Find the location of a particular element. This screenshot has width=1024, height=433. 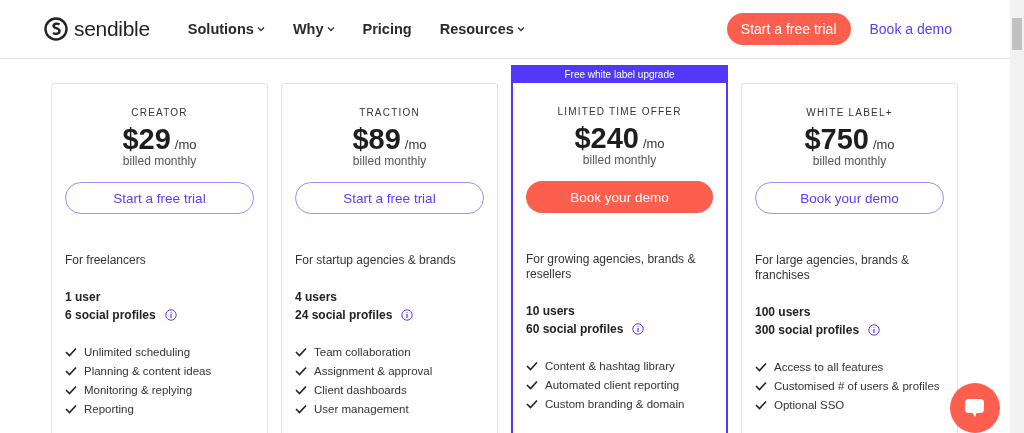

feature-text: Monitoring & replying is located at coordinates (138, 390).